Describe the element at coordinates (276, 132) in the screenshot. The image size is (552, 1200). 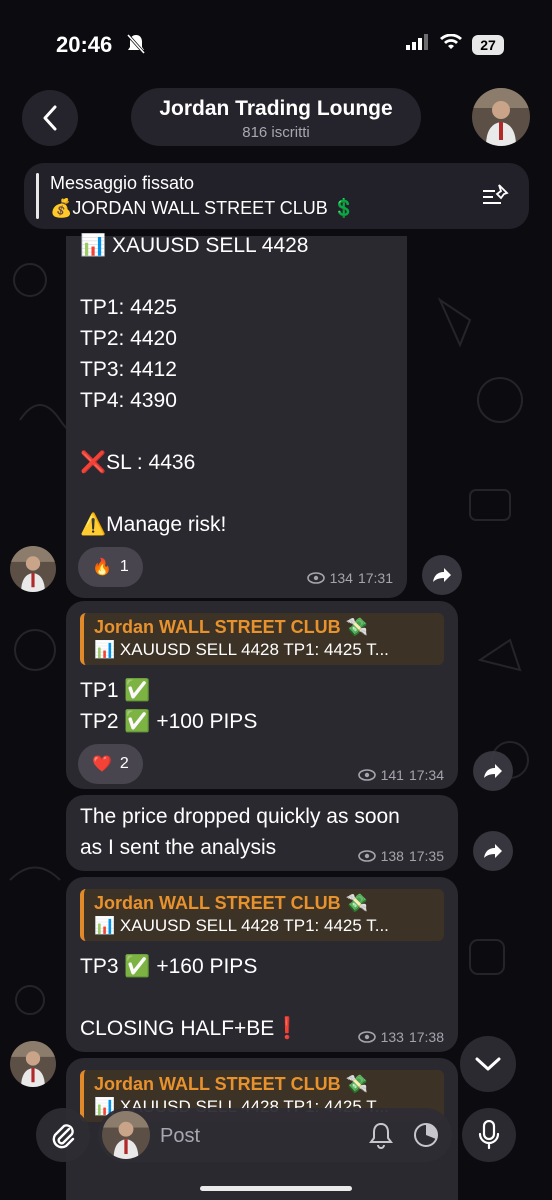
I see `subscriber-count: 816 iscritti` at that location.